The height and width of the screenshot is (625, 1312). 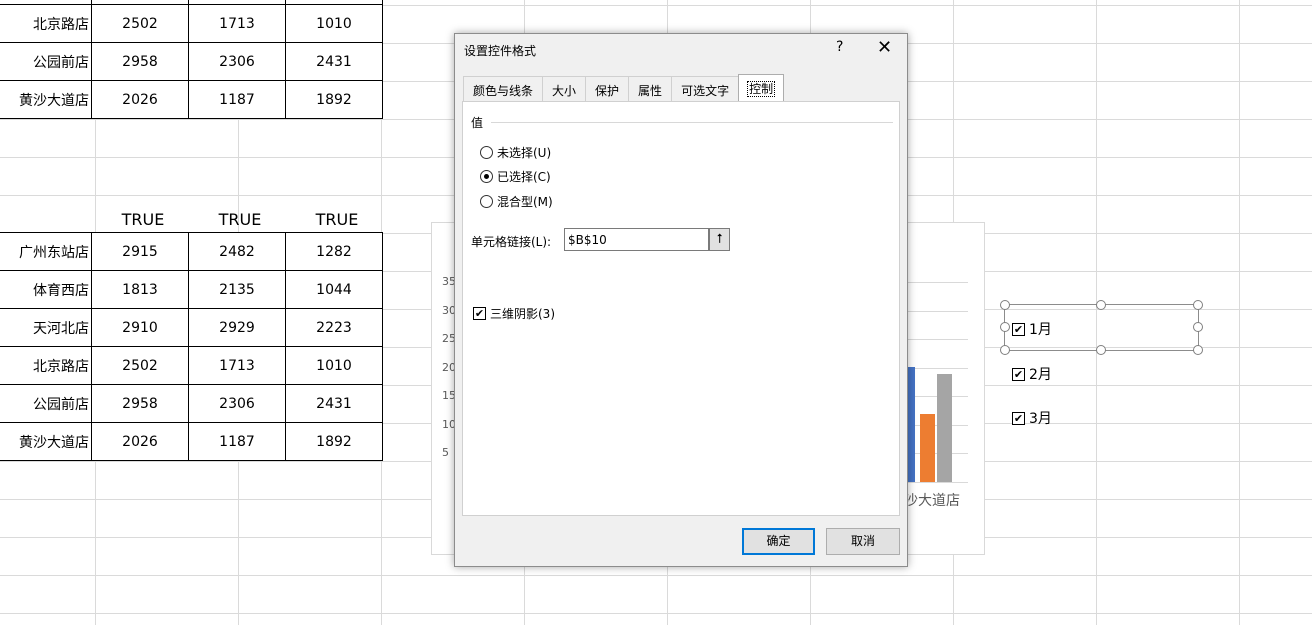 What do you see at coordinates (692, 122) in the screenshot?
I see `group-divider` at bounding box center [692, 122].